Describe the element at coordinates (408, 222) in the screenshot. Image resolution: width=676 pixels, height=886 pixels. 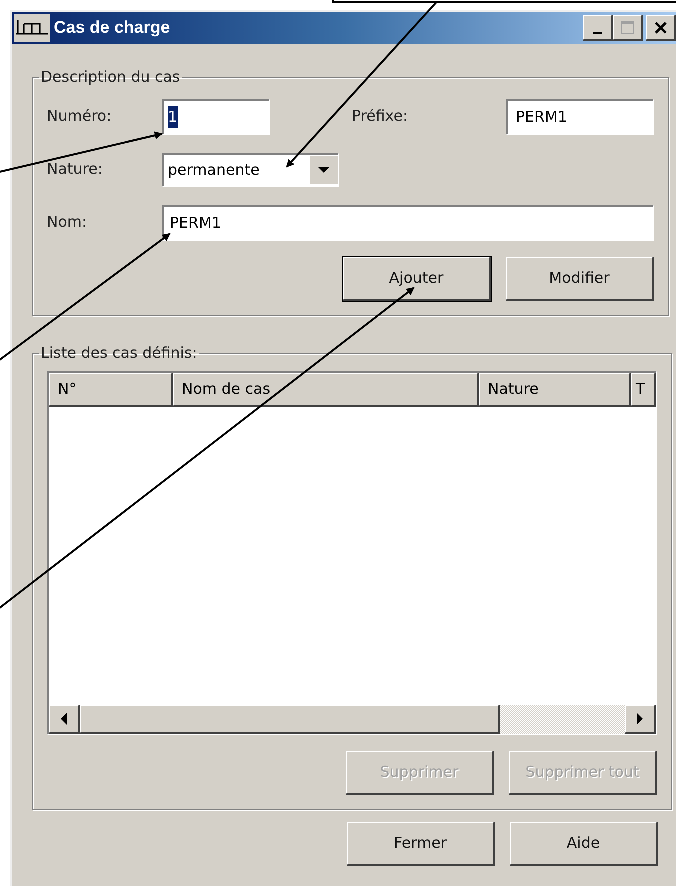
I see `name-field: PERM1` at that location.